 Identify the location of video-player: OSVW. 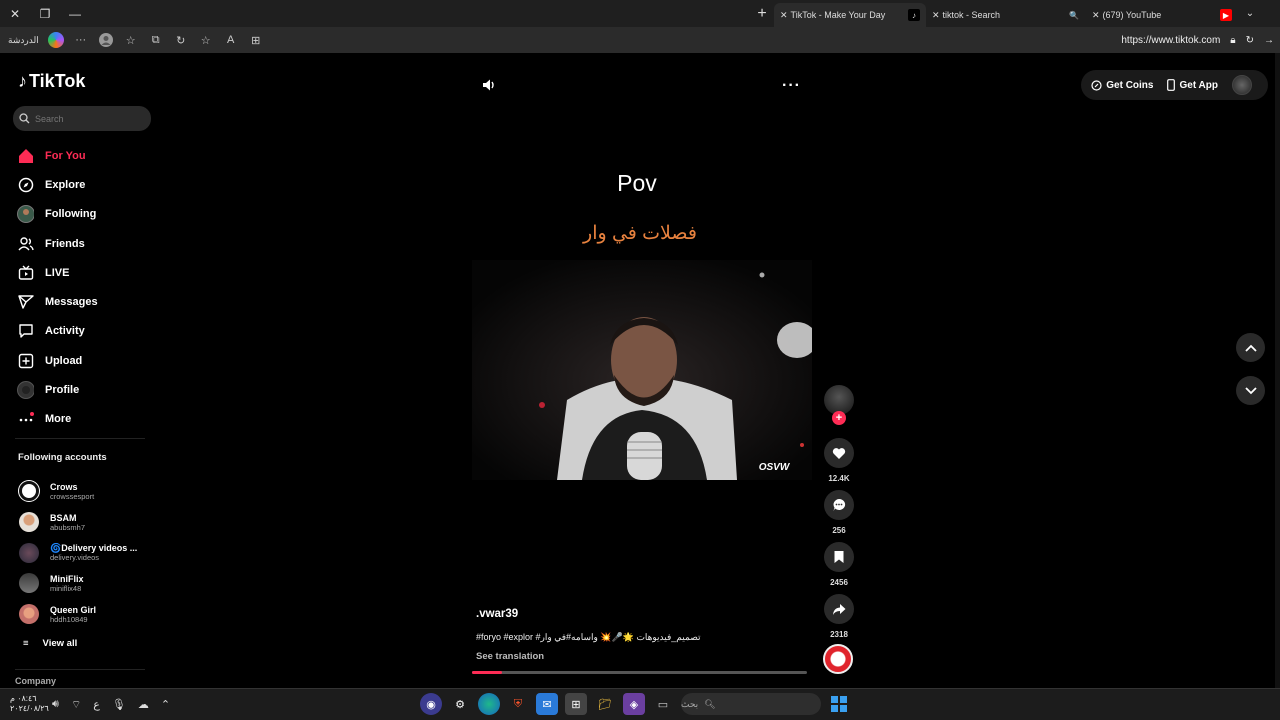
(642, 370).